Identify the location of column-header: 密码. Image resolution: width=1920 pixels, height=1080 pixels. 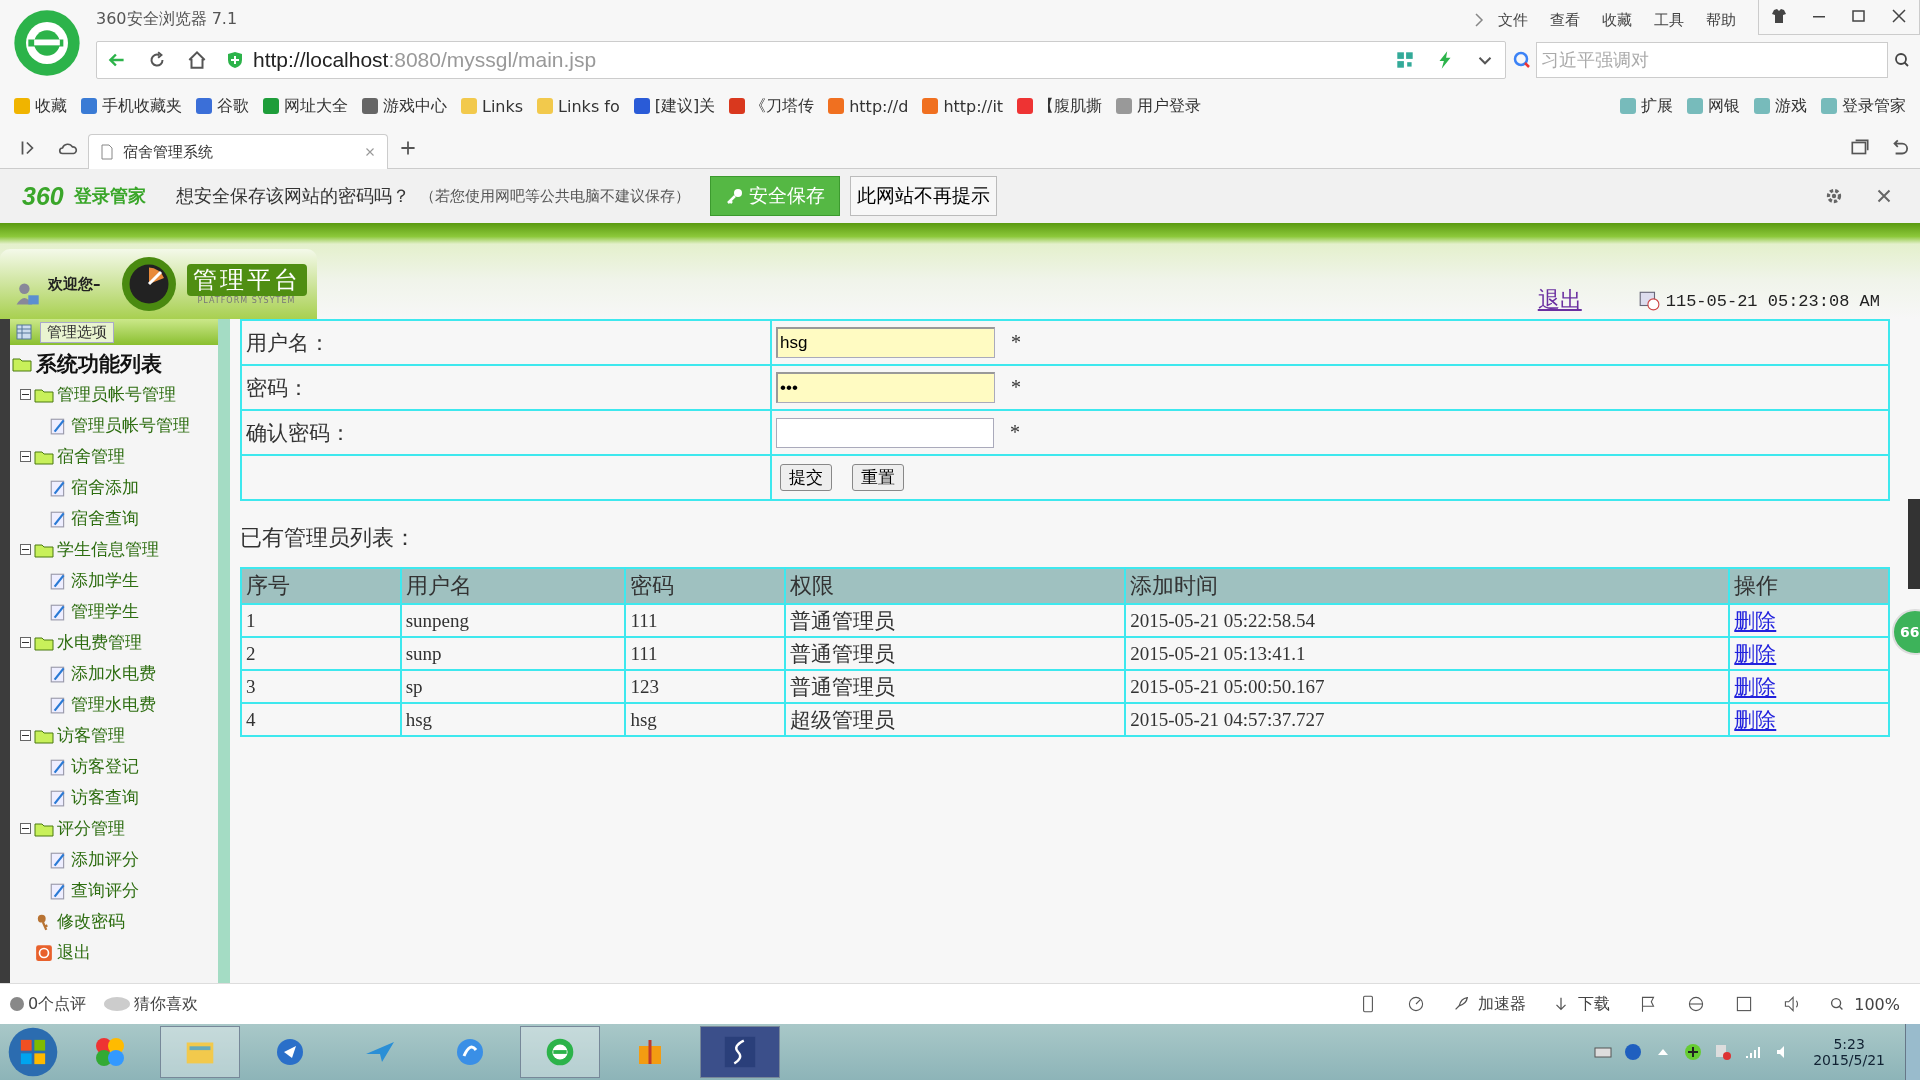
(705, 586).